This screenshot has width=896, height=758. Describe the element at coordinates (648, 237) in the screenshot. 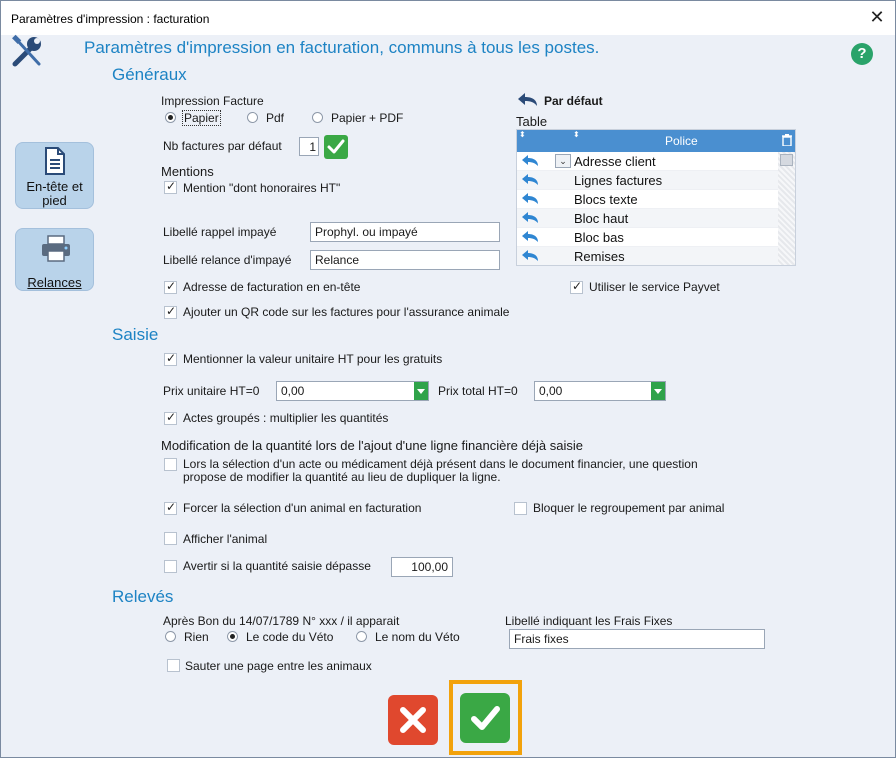

I see `table-row: Bloc bas` at that location.